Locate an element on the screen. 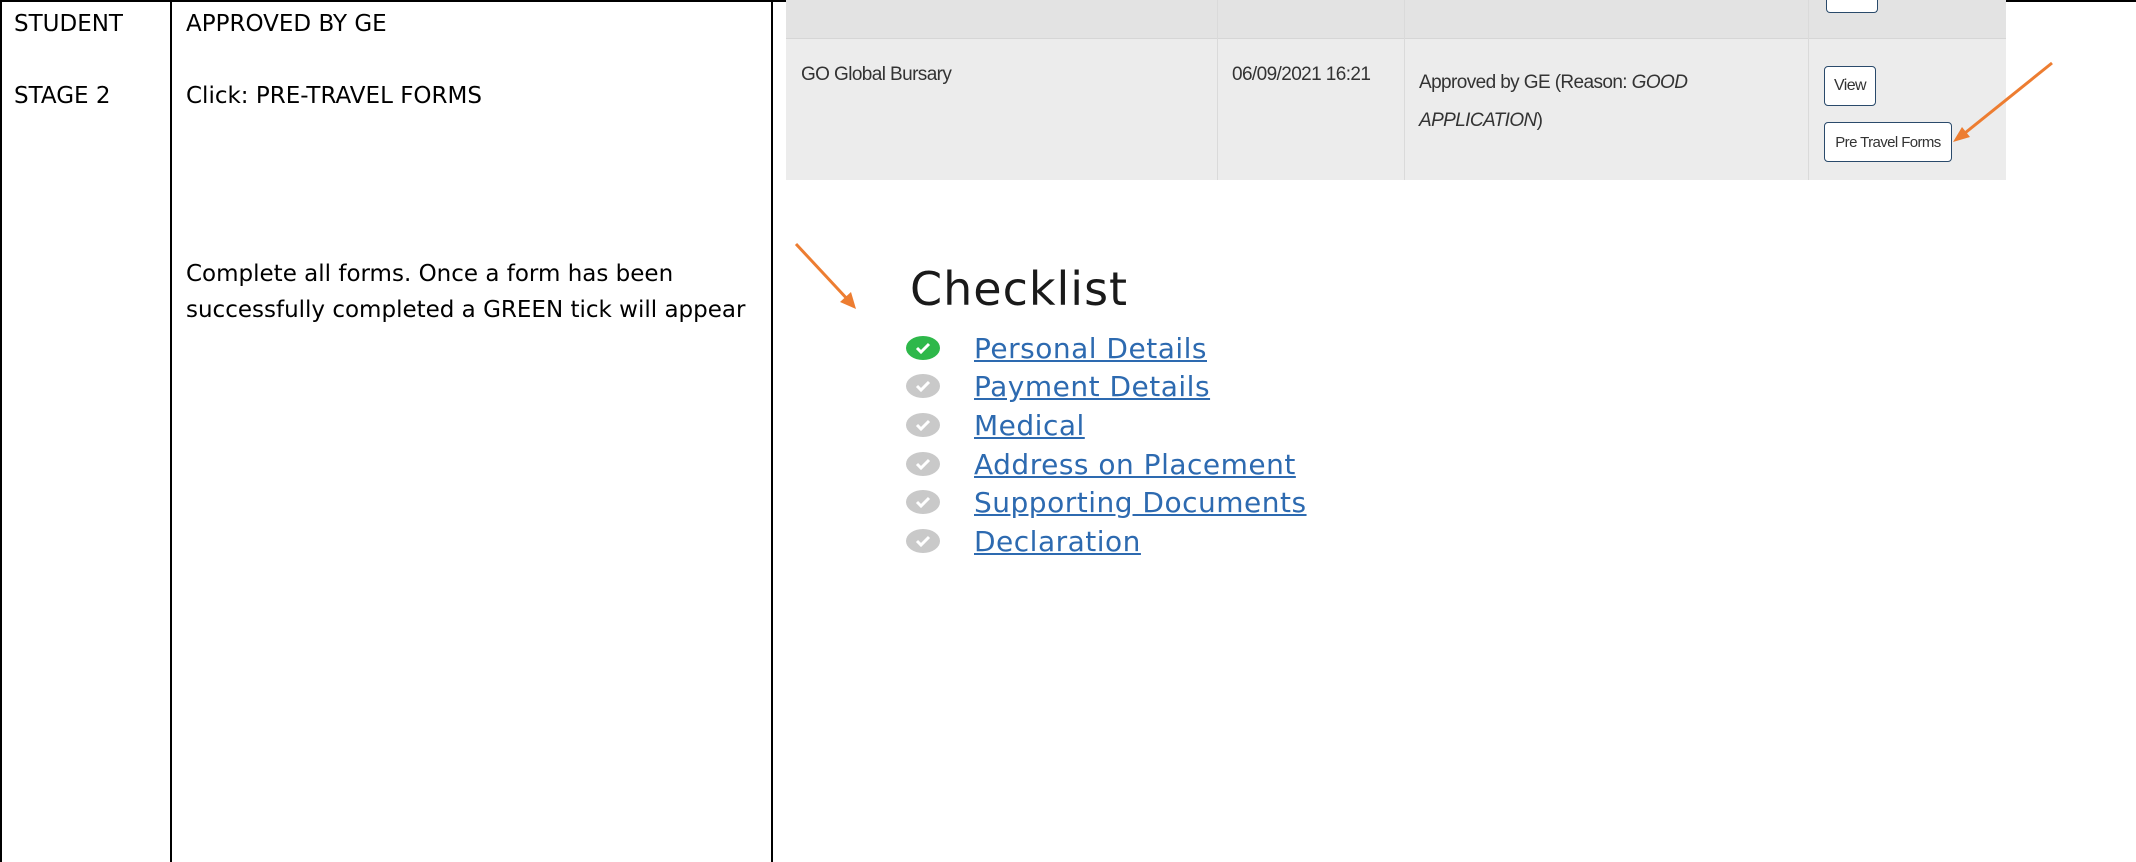 The width and height of the screenshot is (2136, 862). checklist-item-supporting-documents: Supporting Documents is located at coordinates (1106, 502).